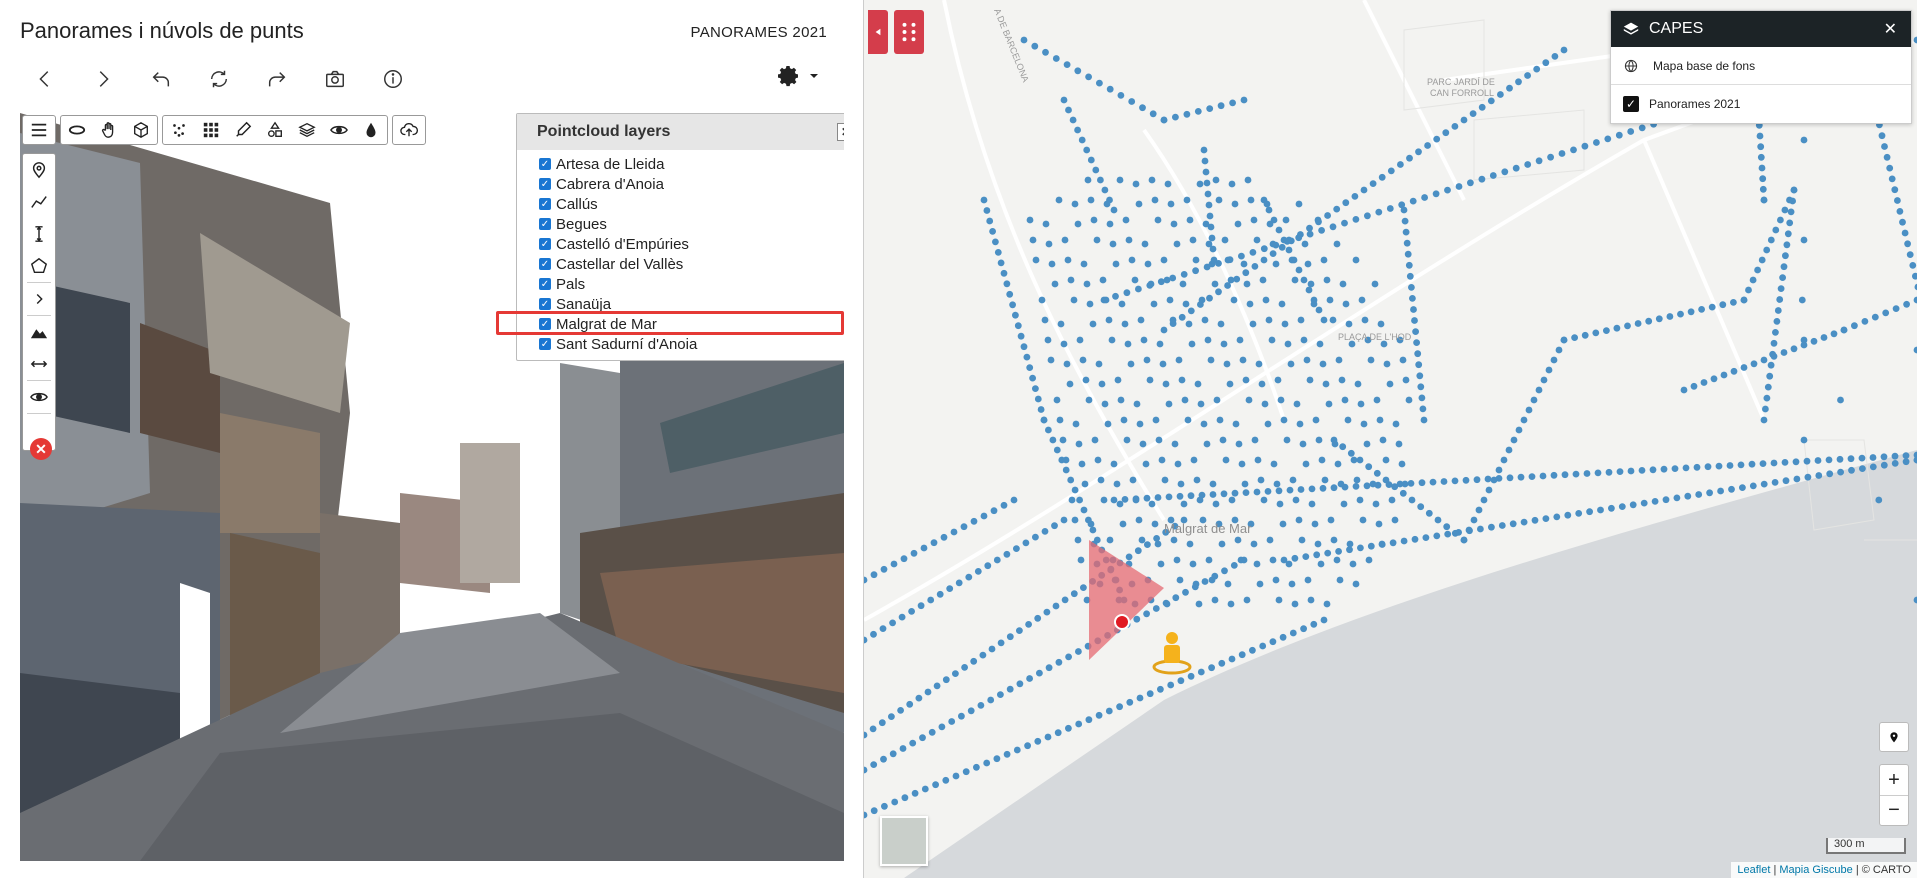  Describe the element at coordinates (878, 32) in the screenshot. I see `collapse-panel-button` at that location.